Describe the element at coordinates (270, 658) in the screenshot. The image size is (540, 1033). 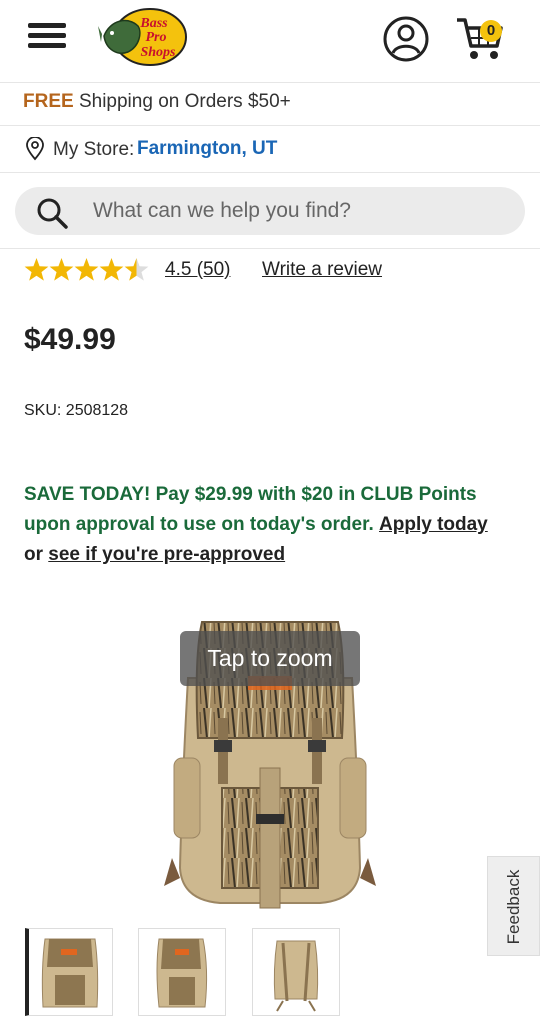
I see `tap-to-zoom-hint: Tap to zoom` at that location.